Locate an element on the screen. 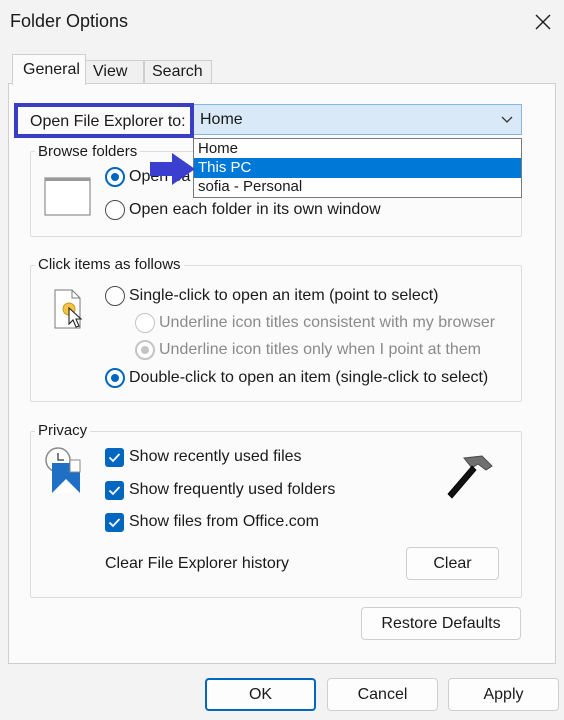 The width and height of the screenshot is (564, 720). browse-window-icon is located at coordinates (67, 196).